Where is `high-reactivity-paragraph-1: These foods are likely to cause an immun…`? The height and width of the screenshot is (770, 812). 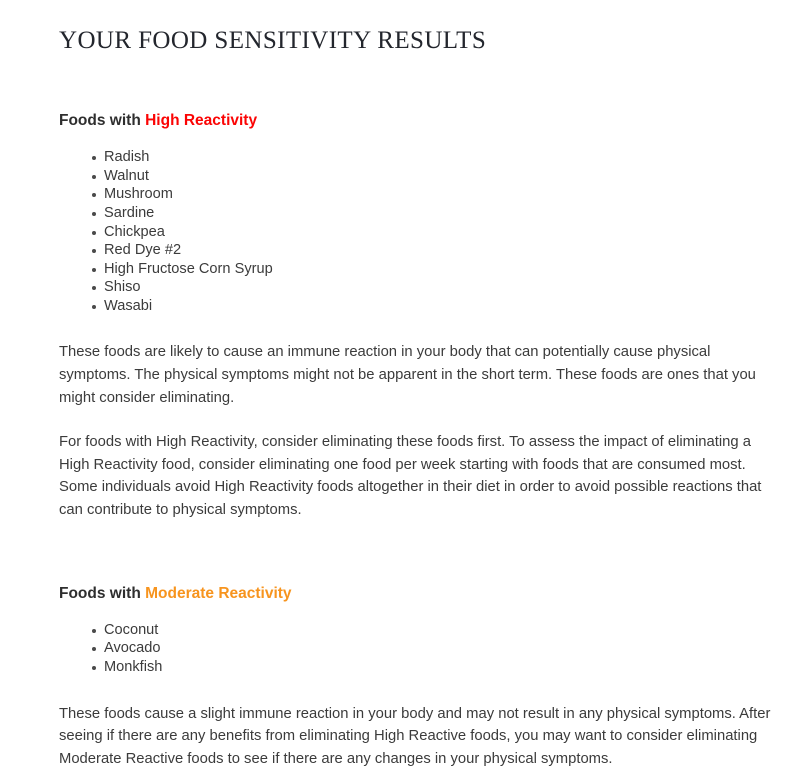 high-reactivity-paragraph-1: These foods are likely to cause an immun… is located at coordinates (407, 375).